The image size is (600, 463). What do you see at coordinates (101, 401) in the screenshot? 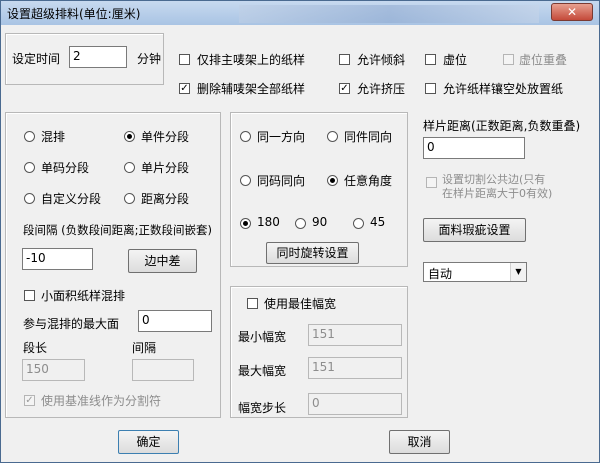
I see `baseline-label: 使用基准线作为分割符` at bounding box center [101, 401].